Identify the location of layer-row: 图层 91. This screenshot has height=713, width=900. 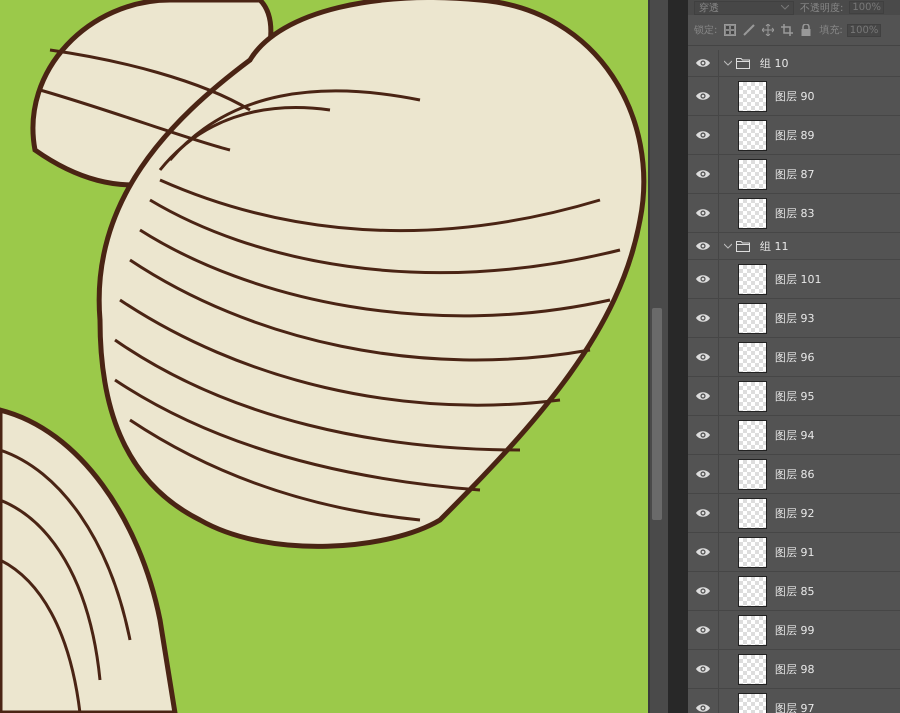
(794, 552).